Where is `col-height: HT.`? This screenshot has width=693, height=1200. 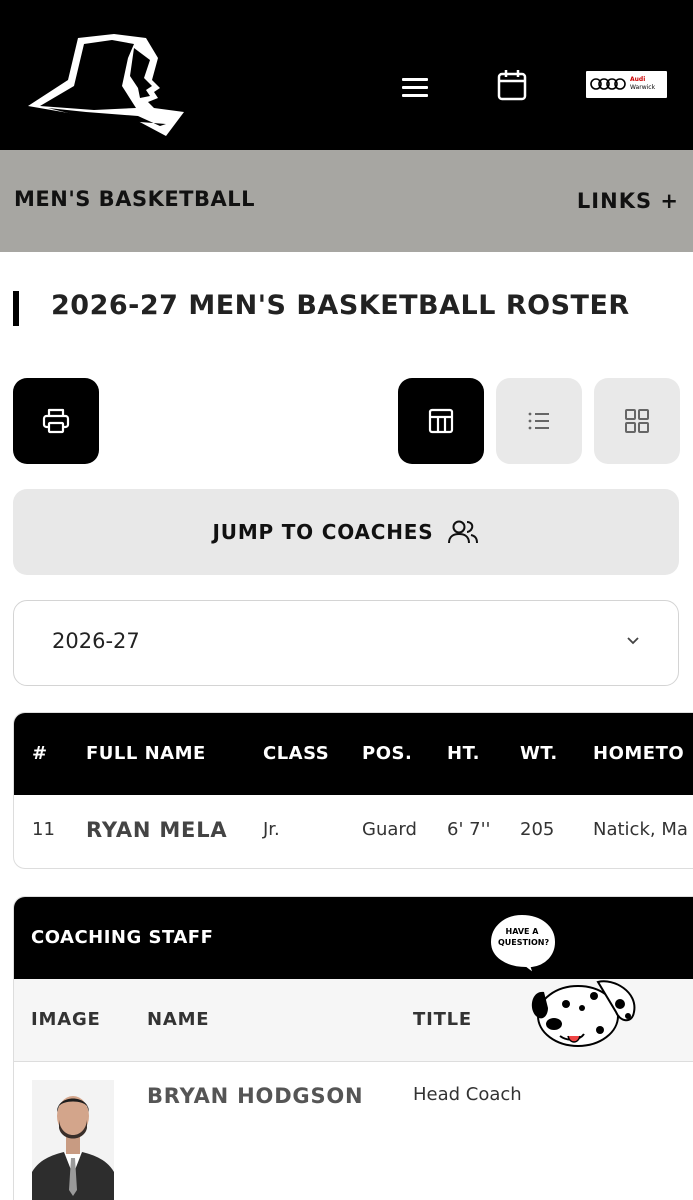 col-height: HT. is located at coordinates (463, 753).